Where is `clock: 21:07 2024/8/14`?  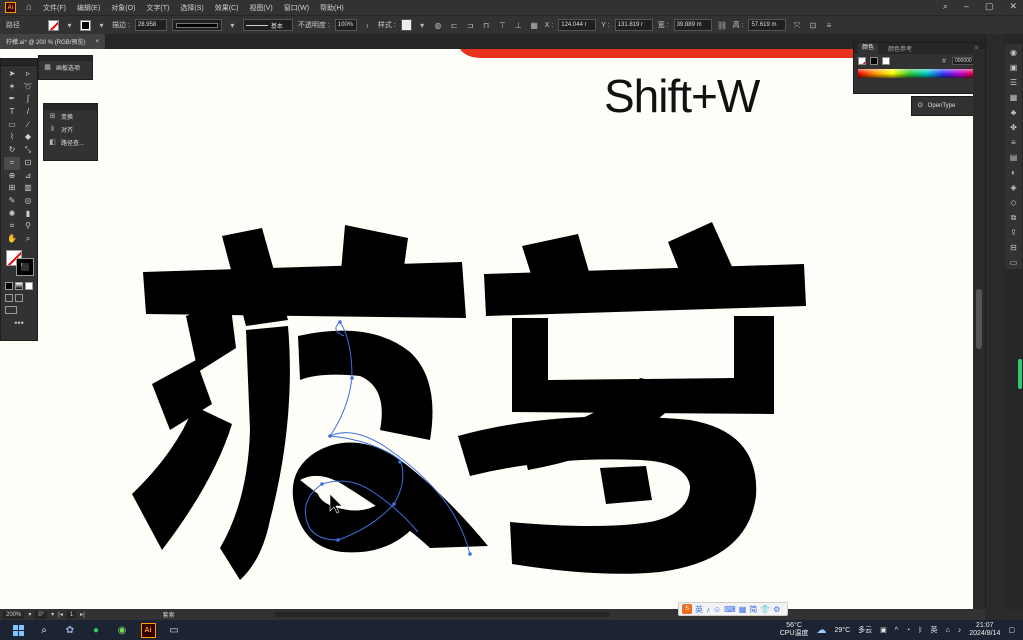
clock: 21:07 2024/8/14 is located at coordinates (984, 630).